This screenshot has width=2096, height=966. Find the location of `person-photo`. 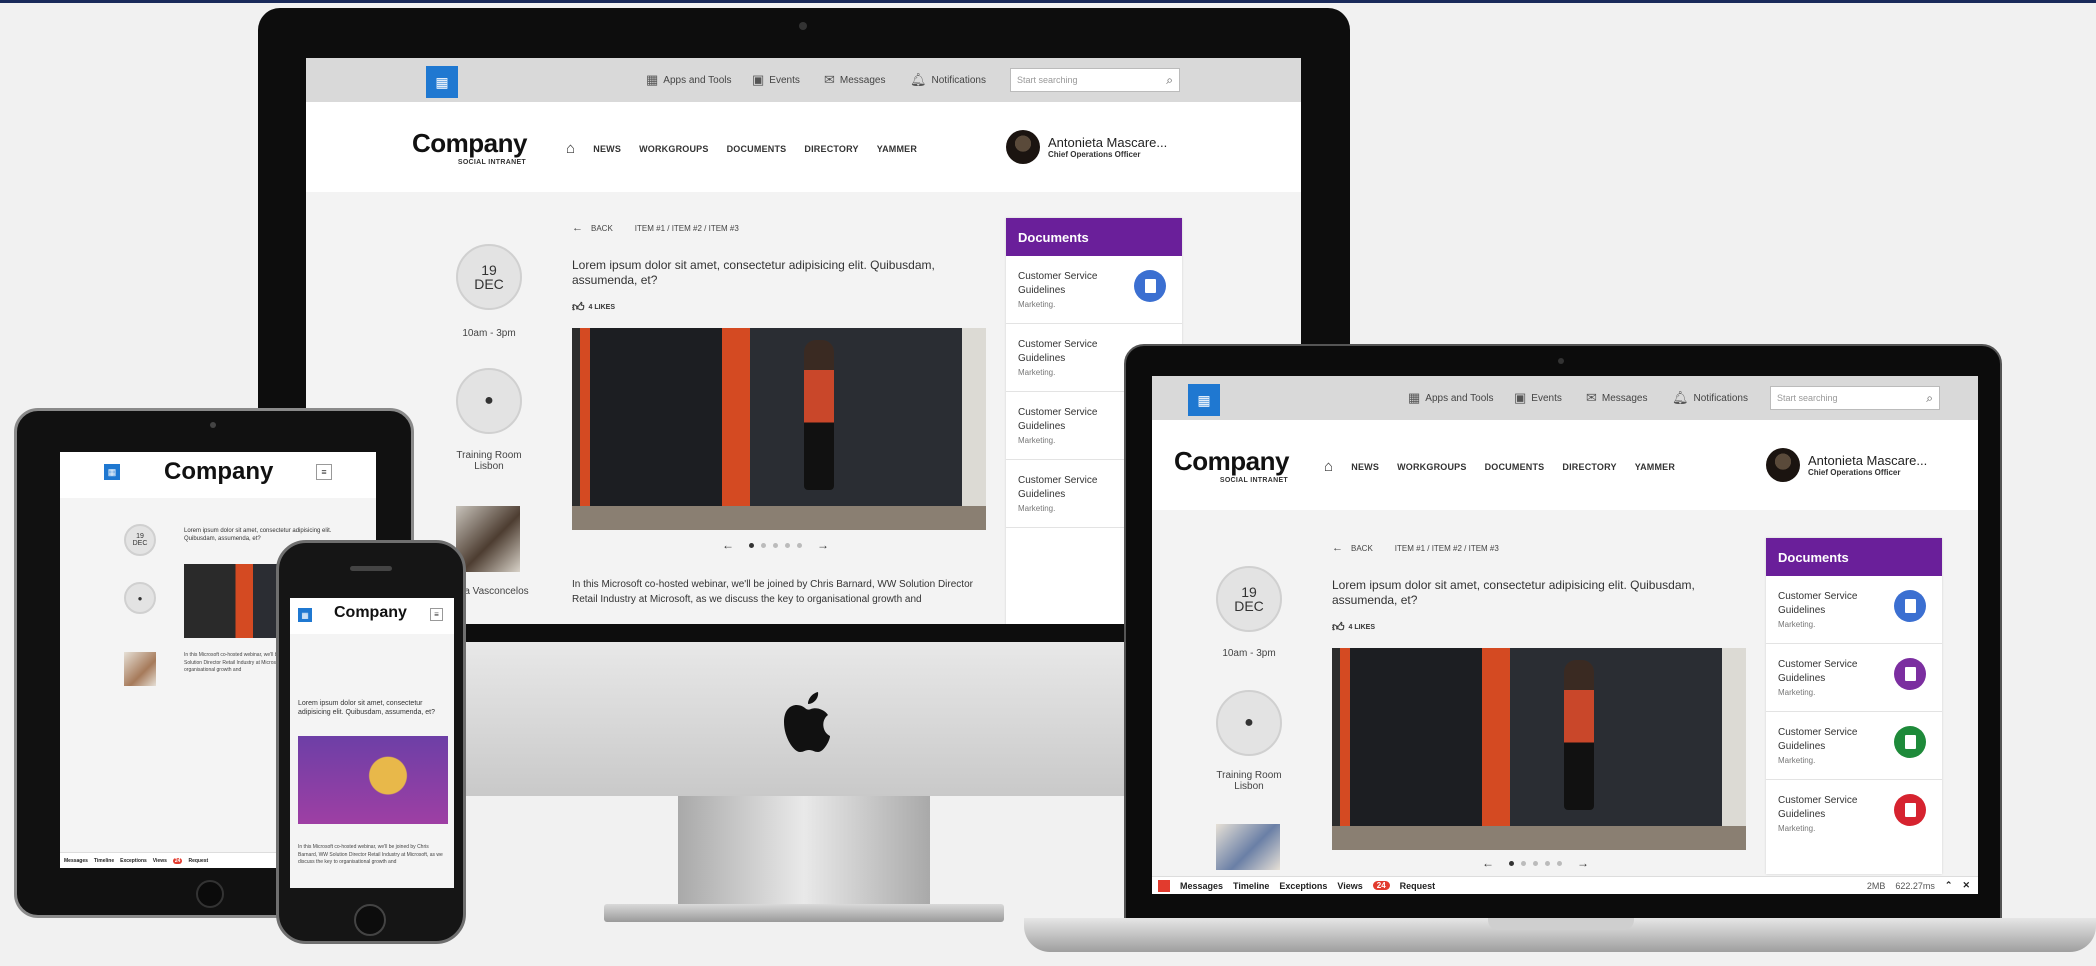

person-photo is located at coordinates (1248, 847).